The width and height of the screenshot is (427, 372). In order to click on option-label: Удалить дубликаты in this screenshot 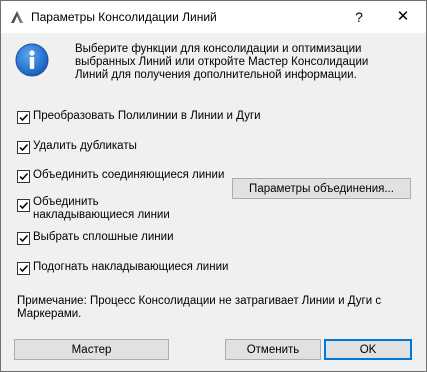, I will do `click(85, 146)`.